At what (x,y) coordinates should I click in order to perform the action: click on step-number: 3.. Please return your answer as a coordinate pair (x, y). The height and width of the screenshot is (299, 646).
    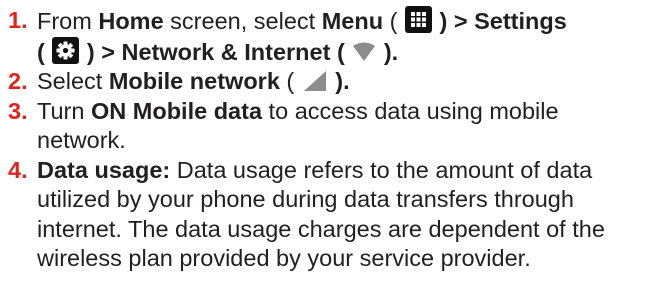
    Looking at the image, I should click on (18, 110).